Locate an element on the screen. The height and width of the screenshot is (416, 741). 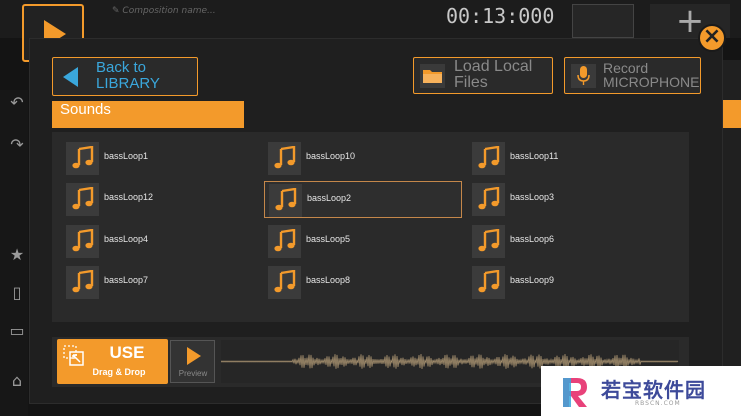
home-icon: ⌂ is located at coordinates (17, 381).